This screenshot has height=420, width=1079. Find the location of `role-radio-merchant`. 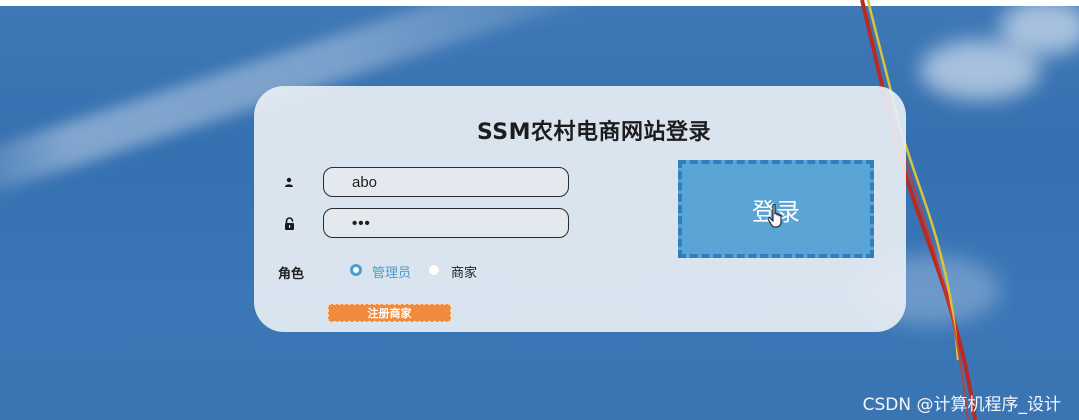

role-radio-merchant is located at coordinates (434, 270).